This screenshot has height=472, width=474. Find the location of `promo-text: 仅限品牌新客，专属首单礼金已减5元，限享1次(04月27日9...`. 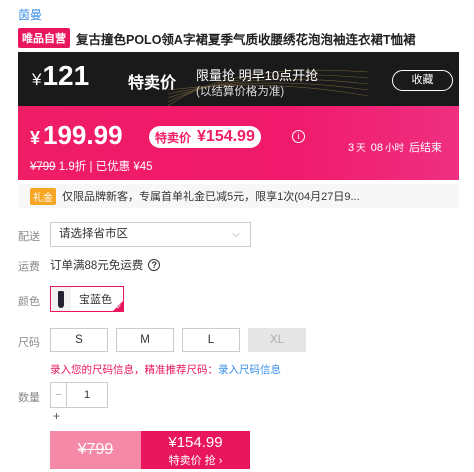

promo-text: 仅限品牌新客，专属首单礼金已减5元，限享1次(04月27日9... is located at coordinates (211, 197).